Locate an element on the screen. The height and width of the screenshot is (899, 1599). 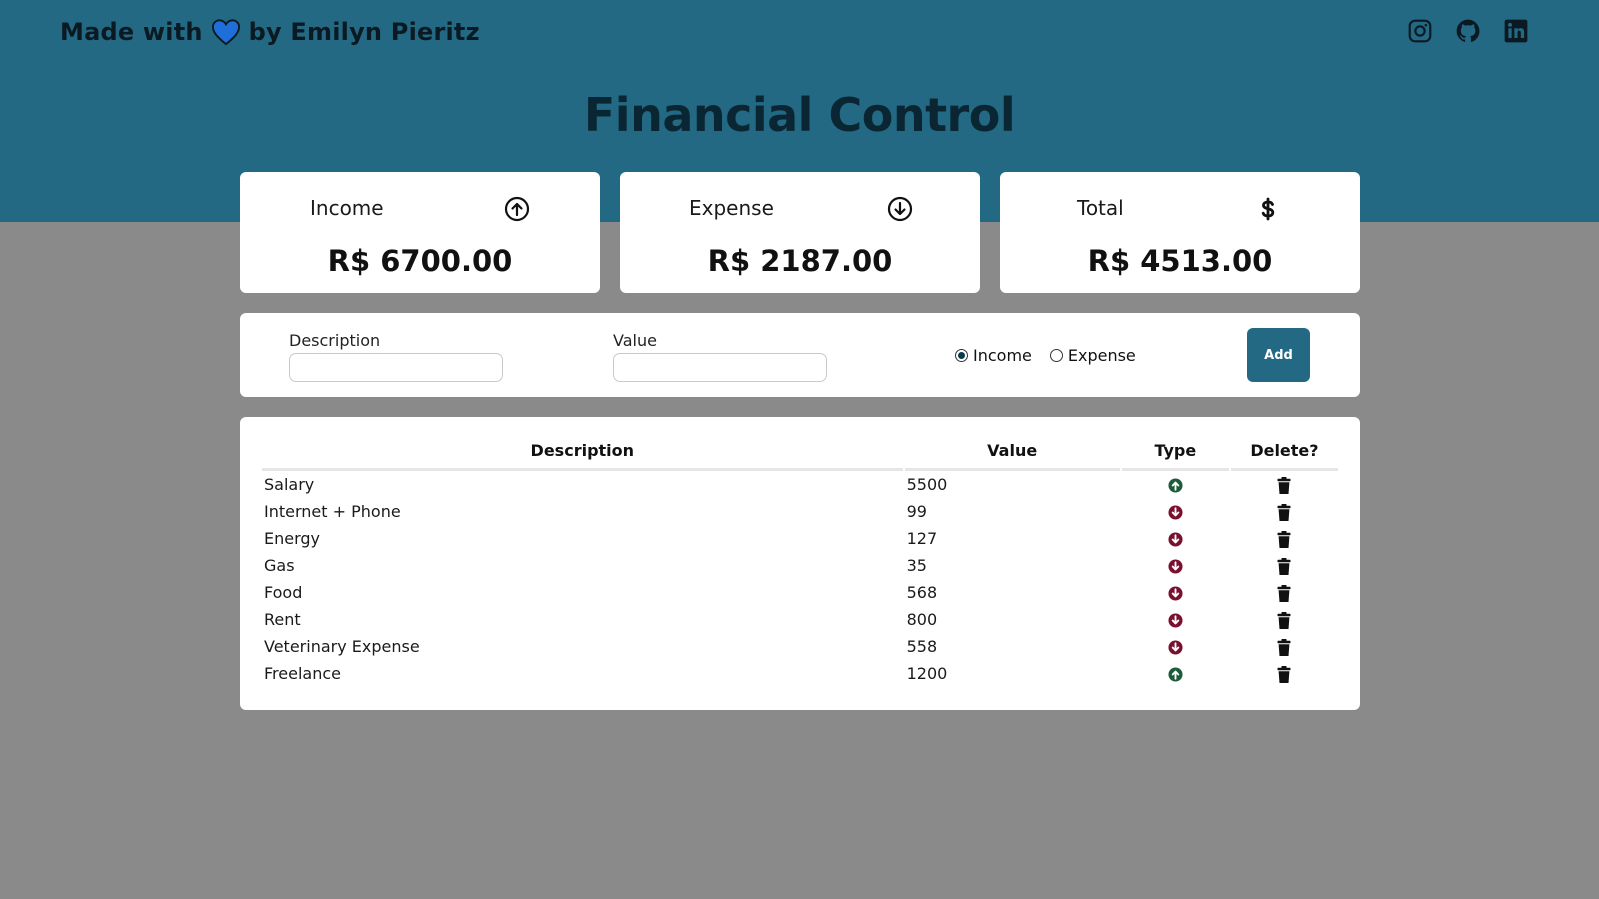
total-amount: R$ 4513.00 is located at coordinates (1180, 261).